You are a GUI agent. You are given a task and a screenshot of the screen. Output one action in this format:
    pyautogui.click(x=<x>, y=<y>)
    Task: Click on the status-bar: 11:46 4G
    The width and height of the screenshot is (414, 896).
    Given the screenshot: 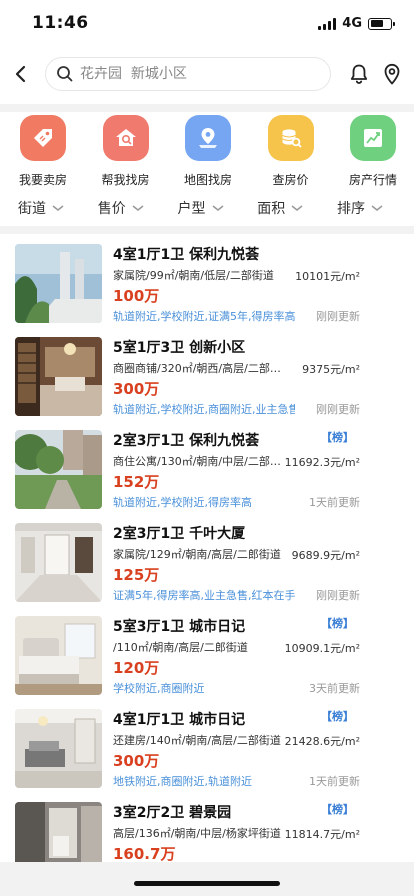 What is the action you would take?
    pyautogui.click(x=207, y=24)
    